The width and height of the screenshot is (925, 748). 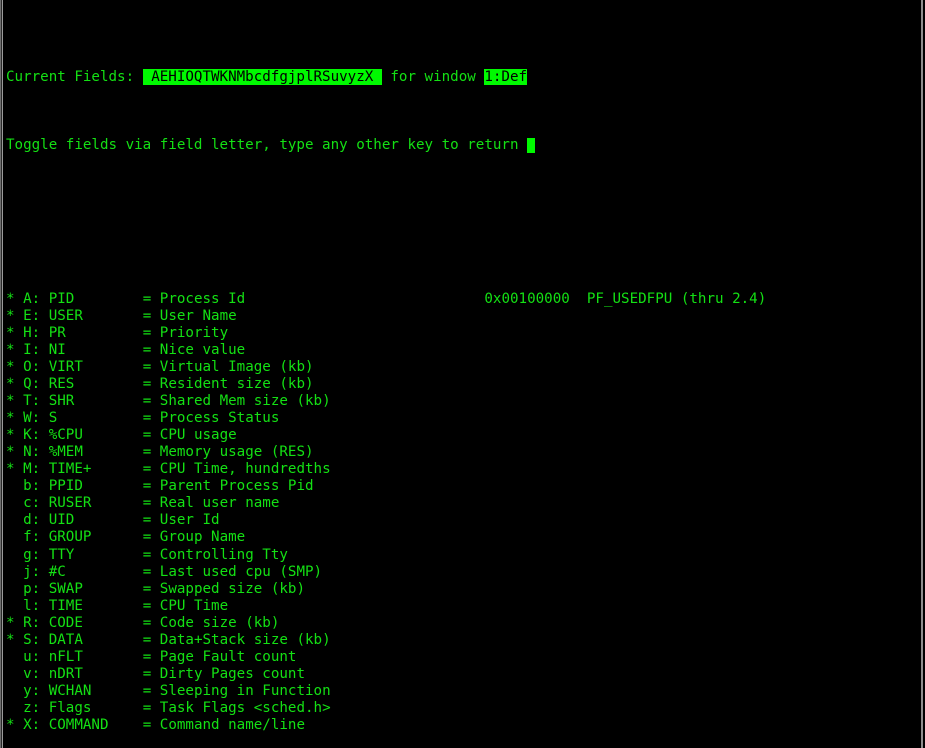 I want to click on field-key-letter: X:, so click(x=36, y=725).